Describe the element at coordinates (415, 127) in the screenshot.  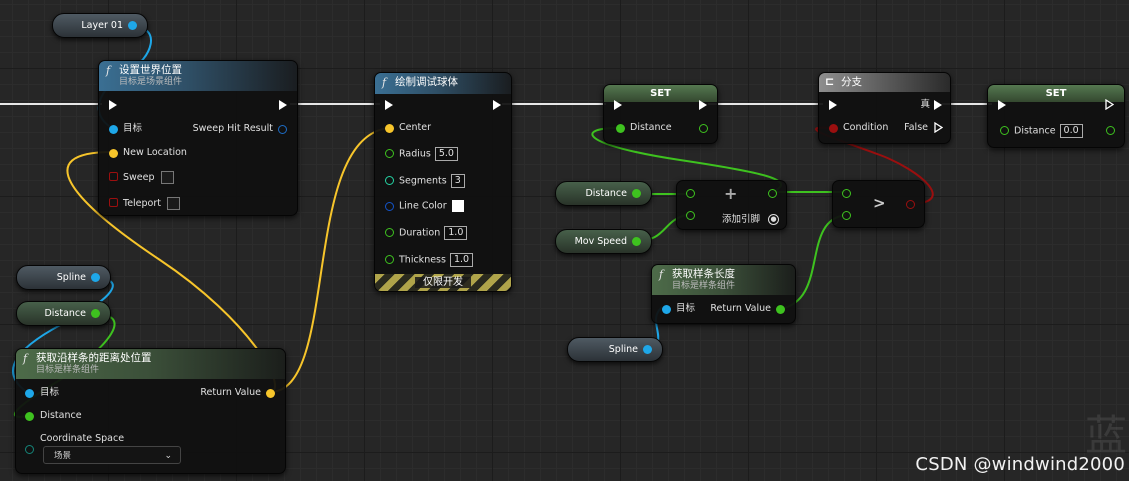
I see `center-label: Center` at that location.